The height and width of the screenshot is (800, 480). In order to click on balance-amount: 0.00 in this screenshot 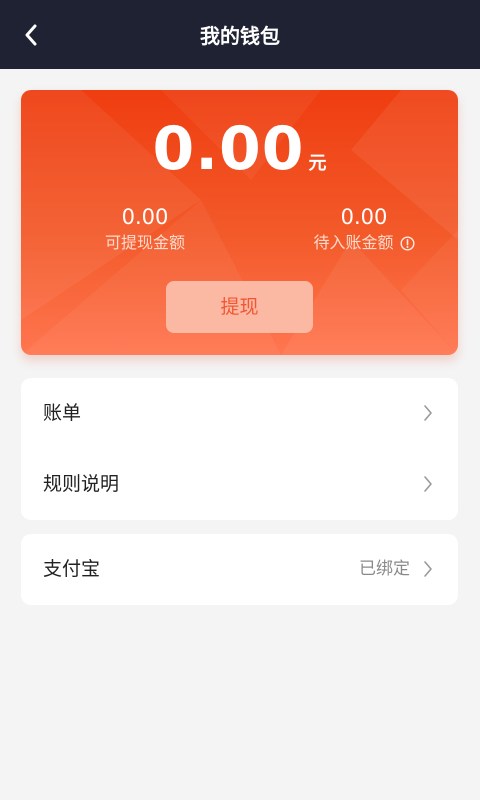, I will do `click(228, 149)`.